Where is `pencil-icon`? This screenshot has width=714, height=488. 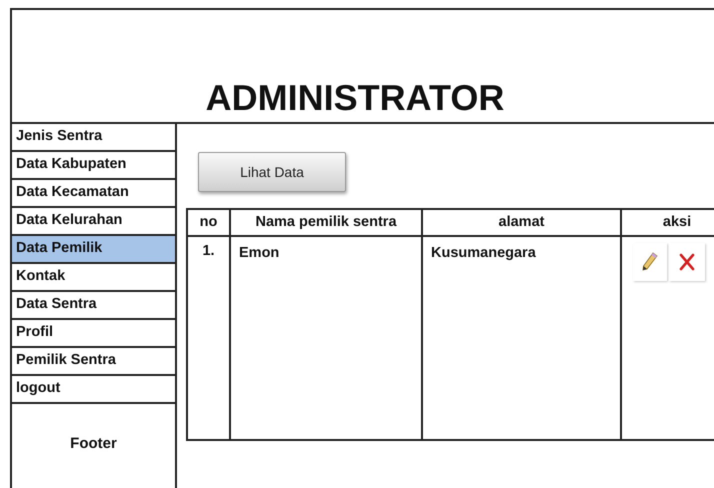
pencil-icon is located at coordinates (650, 262).